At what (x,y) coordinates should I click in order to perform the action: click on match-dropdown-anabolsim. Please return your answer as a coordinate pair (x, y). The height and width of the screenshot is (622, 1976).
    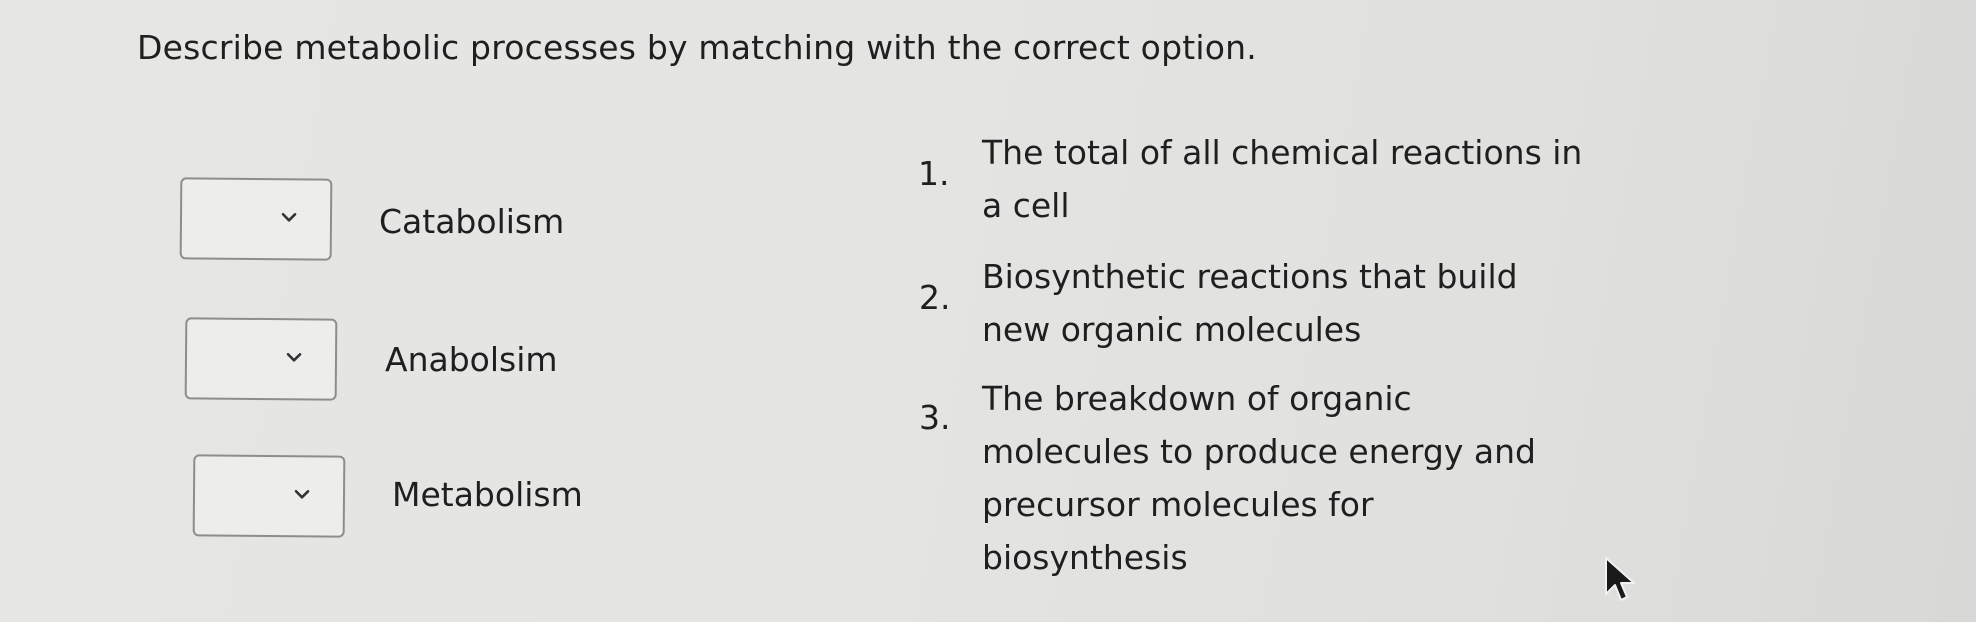
    Looking at the image, I should click on (261, 359).